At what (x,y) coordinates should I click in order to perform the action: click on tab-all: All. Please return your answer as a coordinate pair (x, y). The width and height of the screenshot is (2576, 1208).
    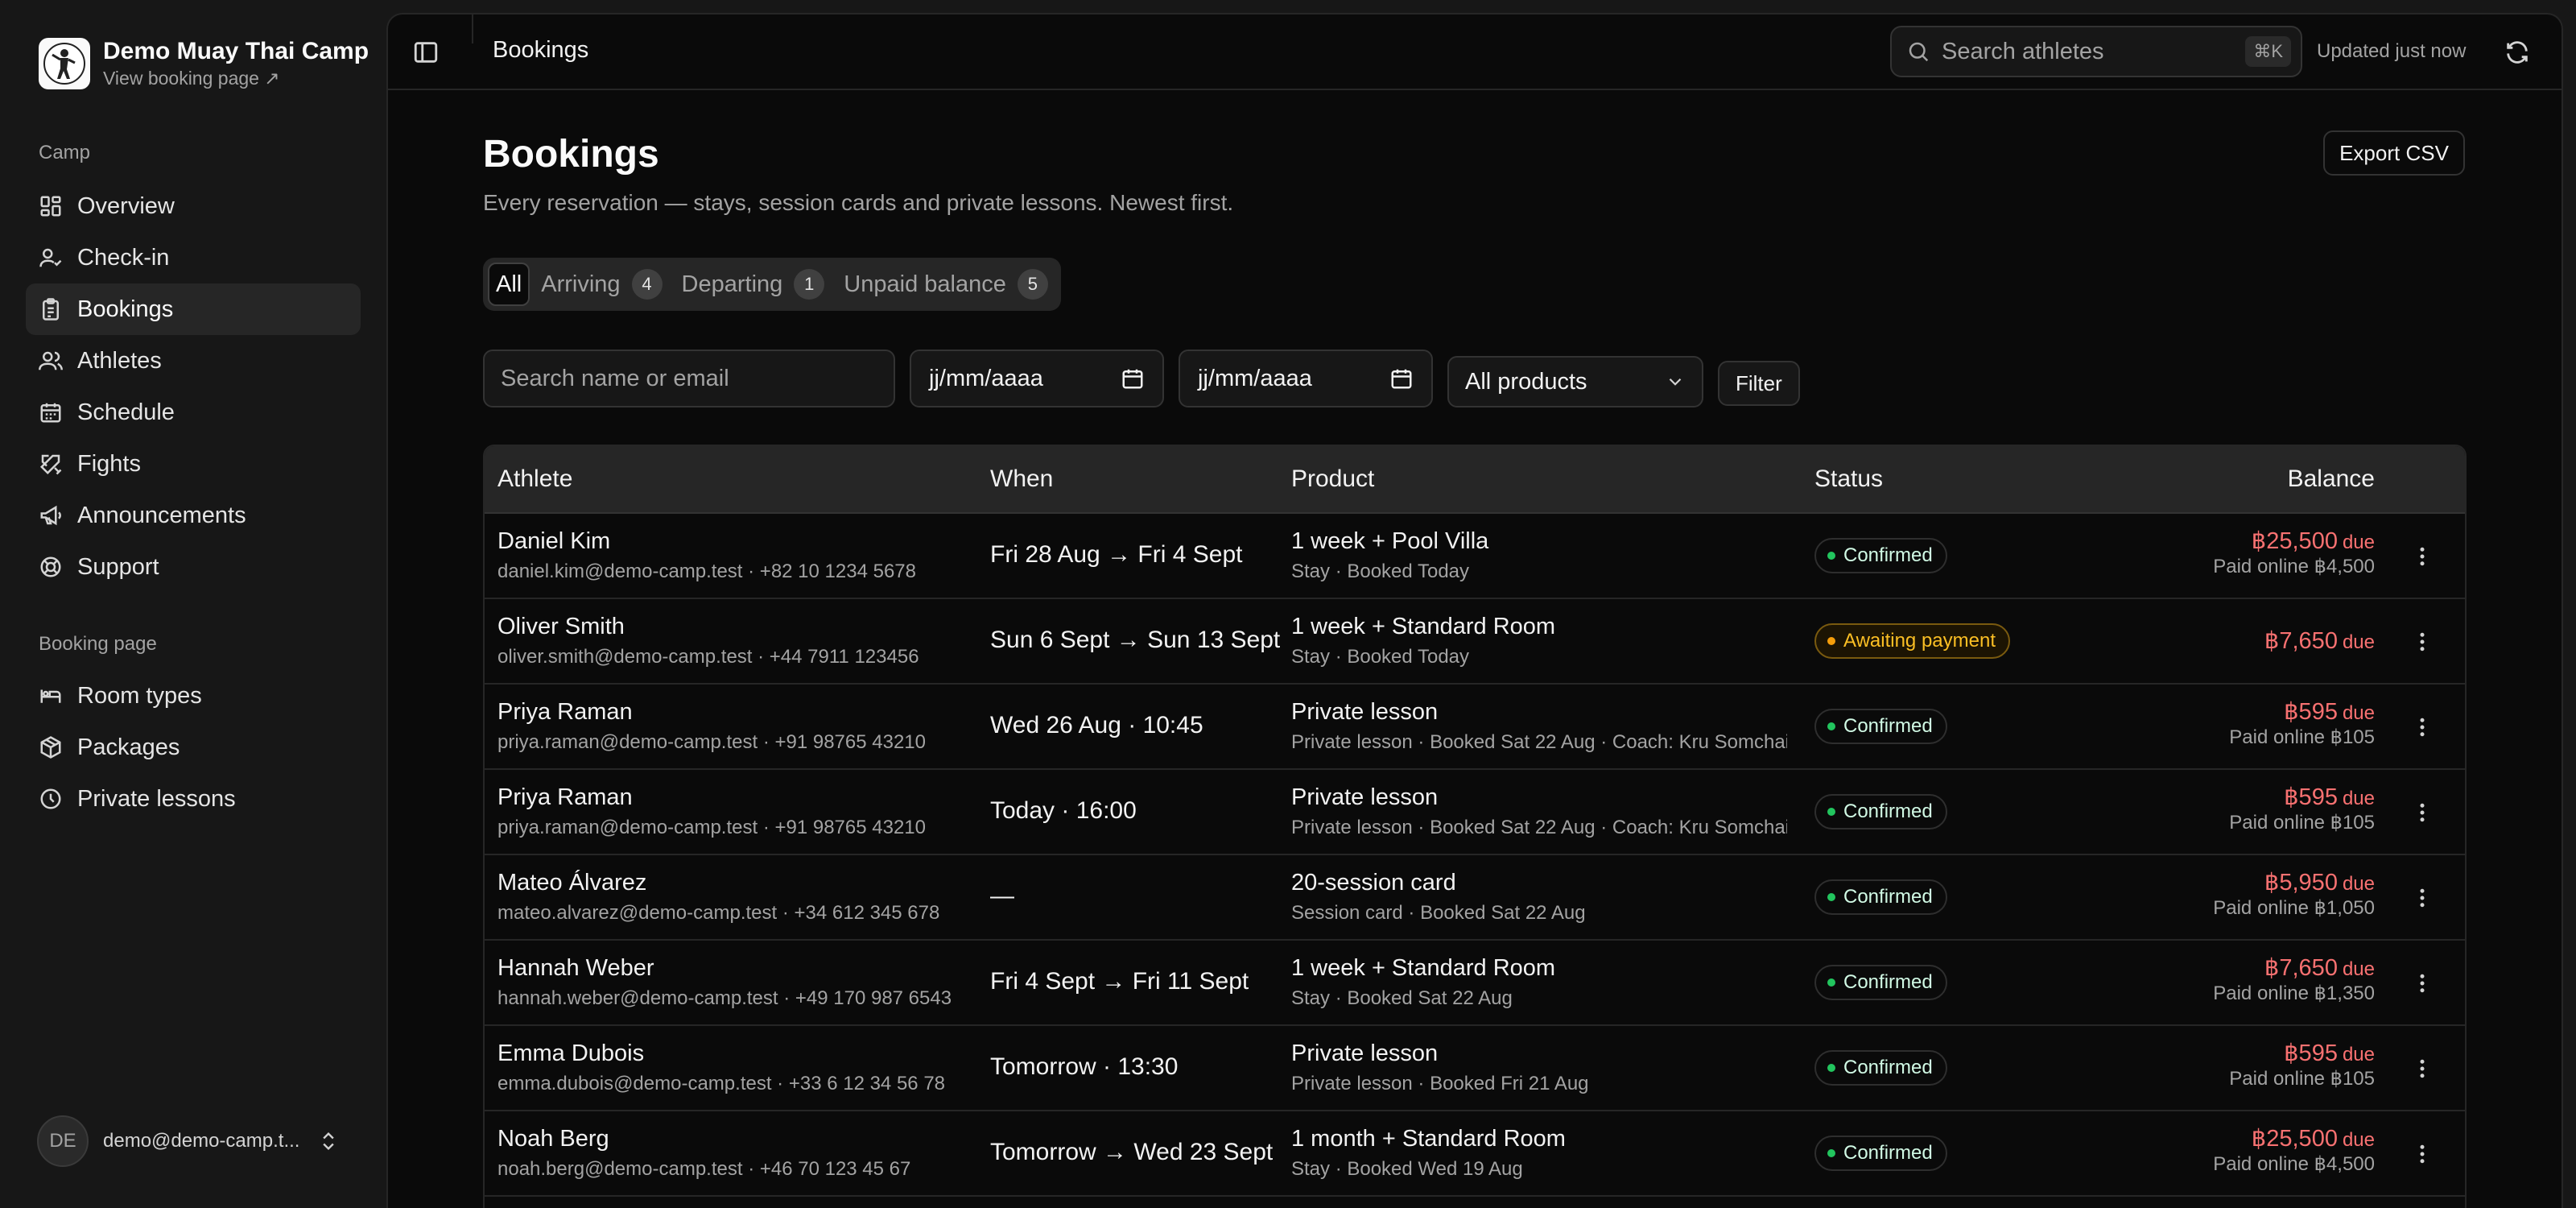
    Looking at the image, I should click on (509, 284).